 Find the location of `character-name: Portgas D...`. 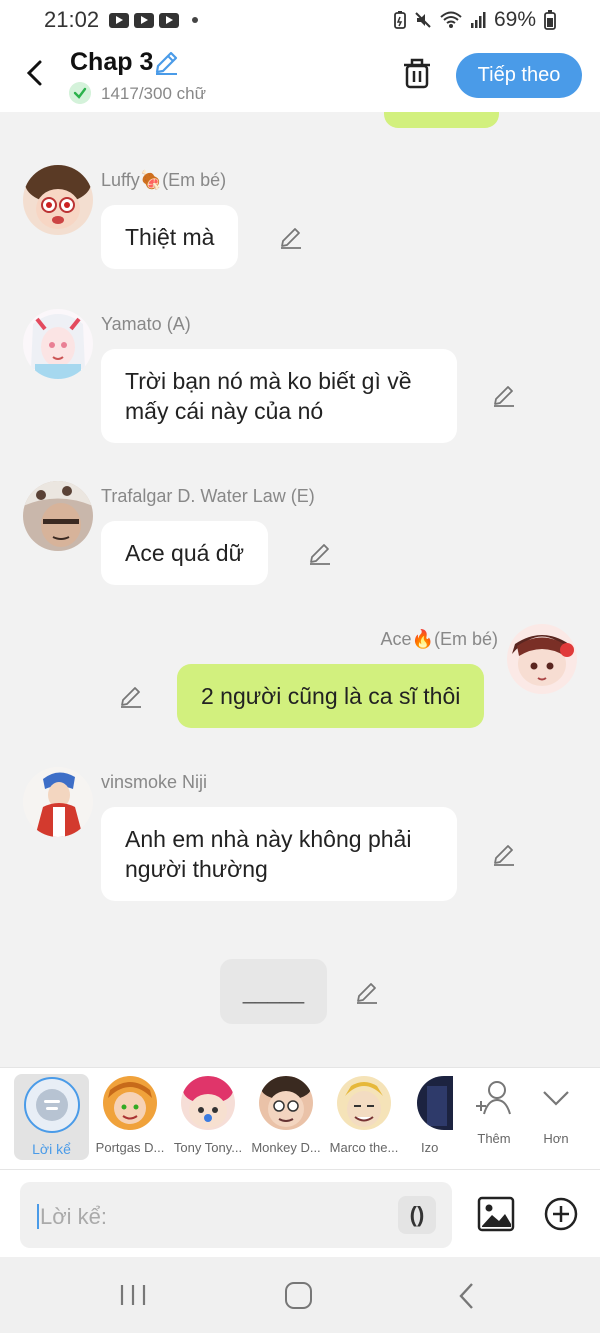

character-name: Portgas D... is located at coordinates (130, 1147).